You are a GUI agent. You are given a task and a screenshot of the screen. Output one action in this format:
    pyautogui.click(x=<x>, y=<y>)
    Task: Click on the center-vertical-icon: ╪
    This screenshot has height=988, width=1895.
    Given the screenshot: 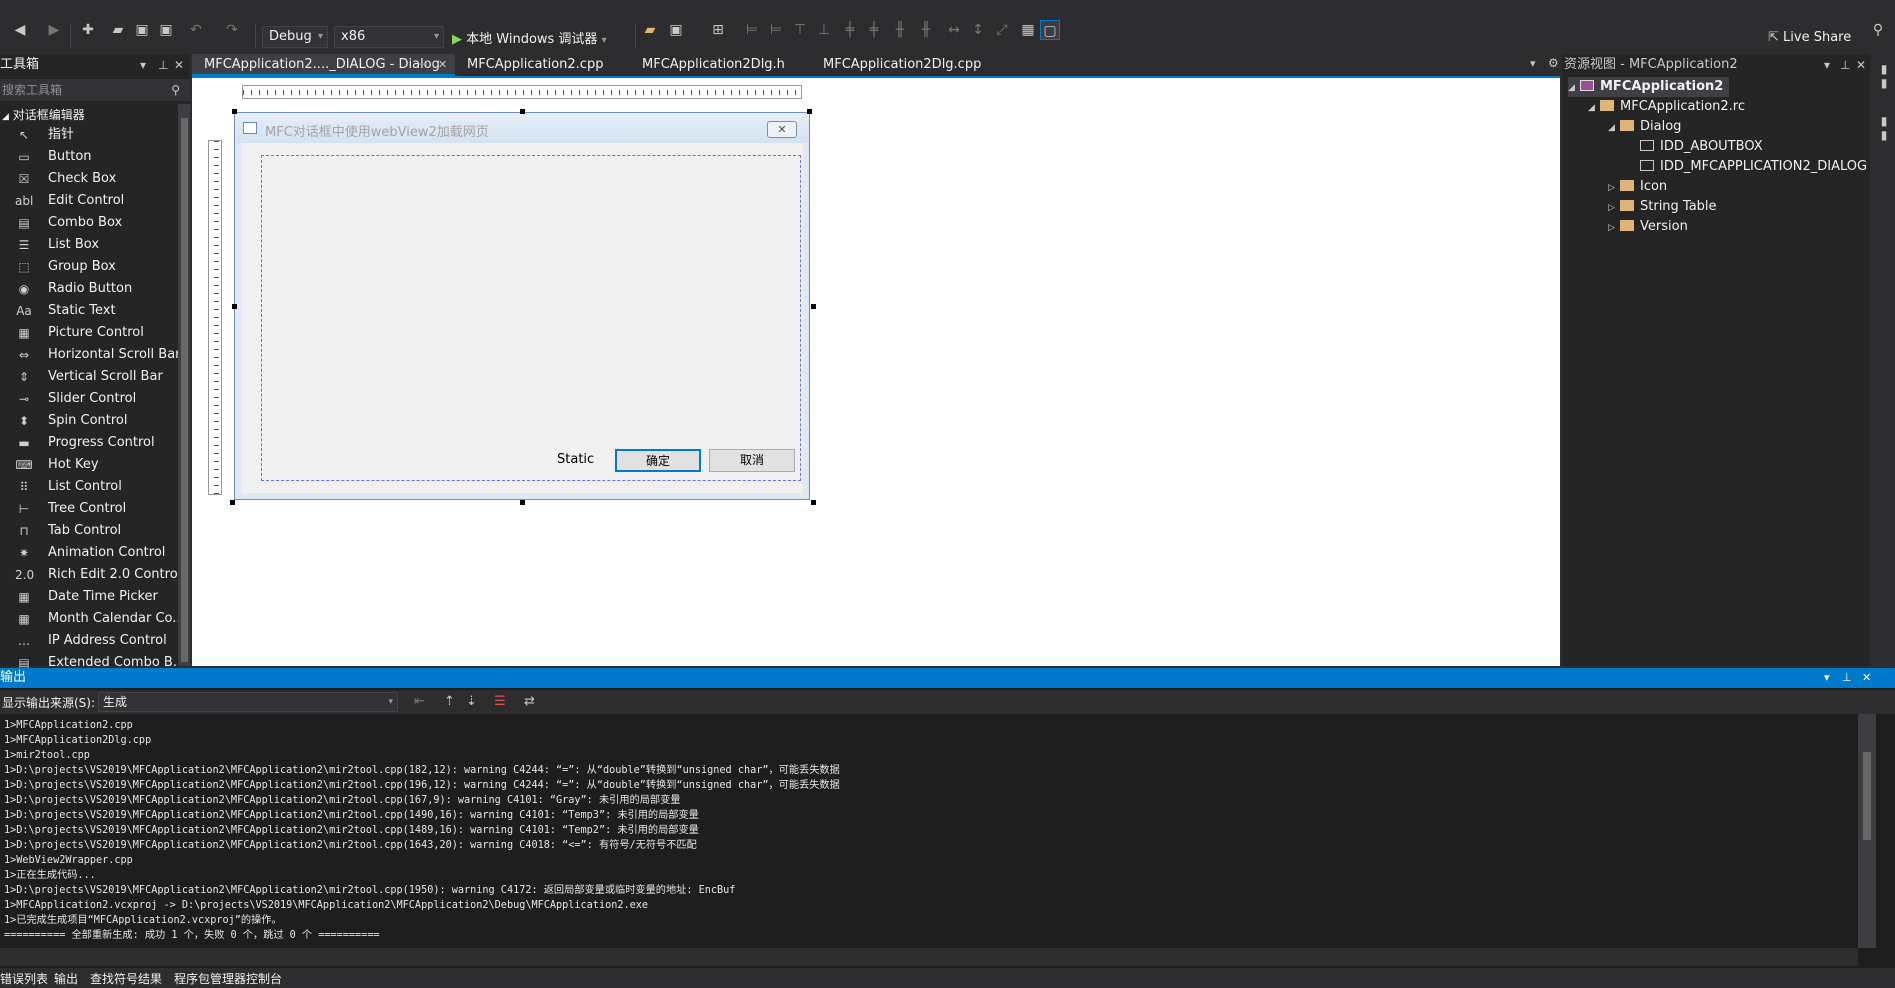 What is the action you would take?
    pyautogui.click(x=850, y=30)
    